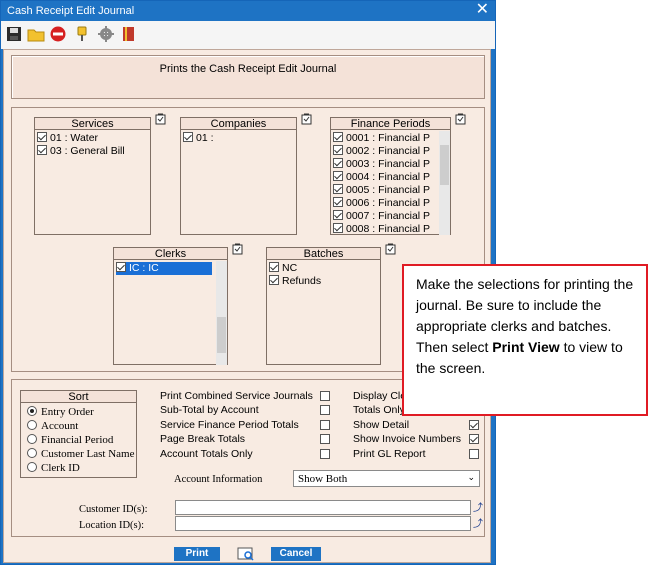  I want to click on sort-option-label: Customer Last Name, so click(88, 454).